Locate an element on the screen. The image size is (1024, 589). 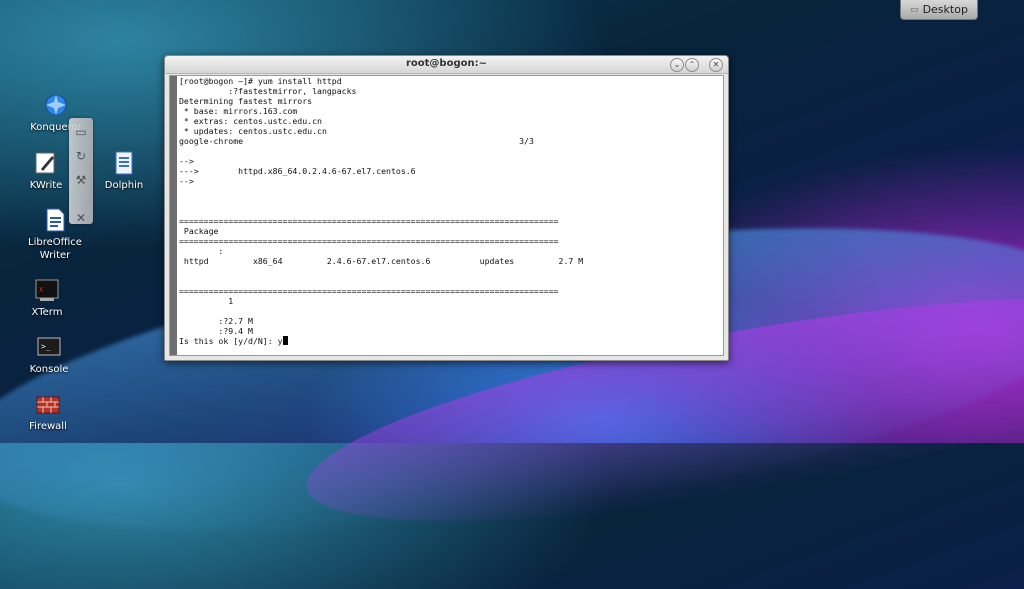
terminal-cursor is located at coordinates (285, 340).